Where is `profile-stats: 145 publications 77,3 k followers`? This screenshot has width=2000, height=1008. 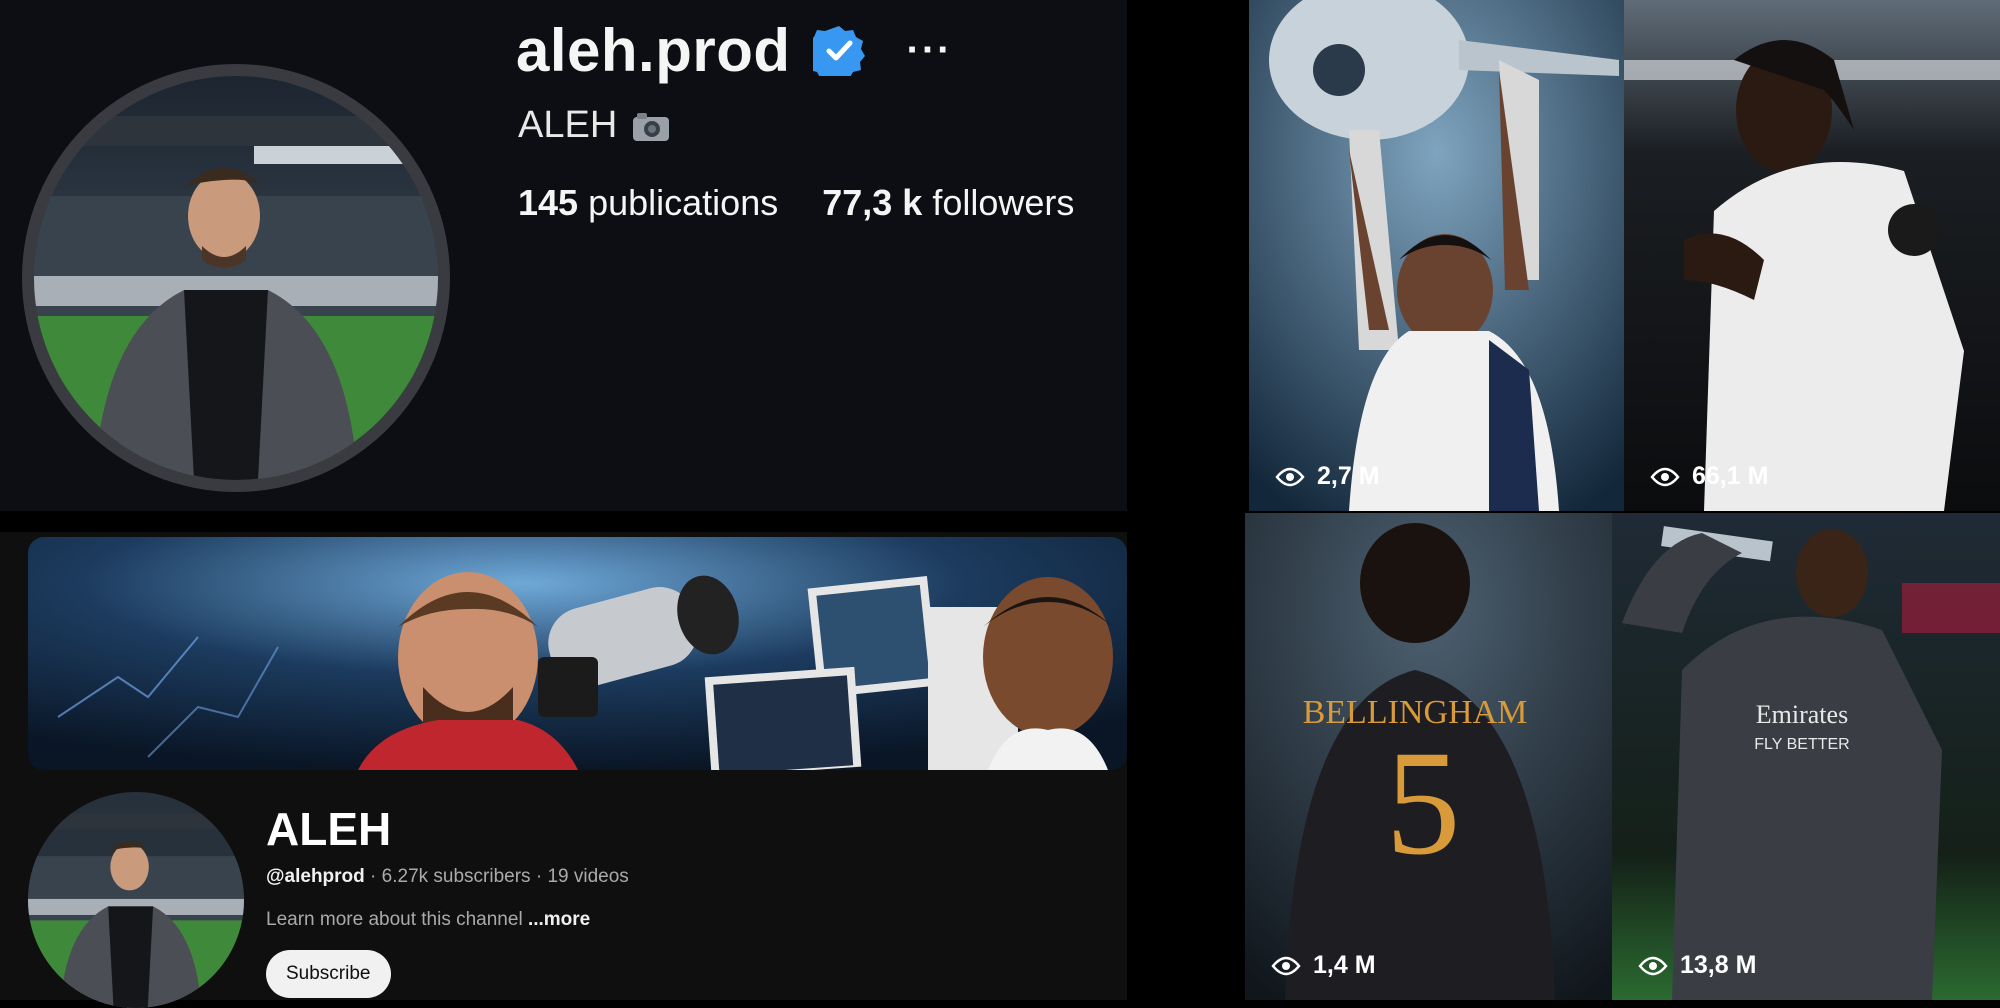 profile-stats: 145 publications 77,3 k followers is located at coordinates (818, 203).